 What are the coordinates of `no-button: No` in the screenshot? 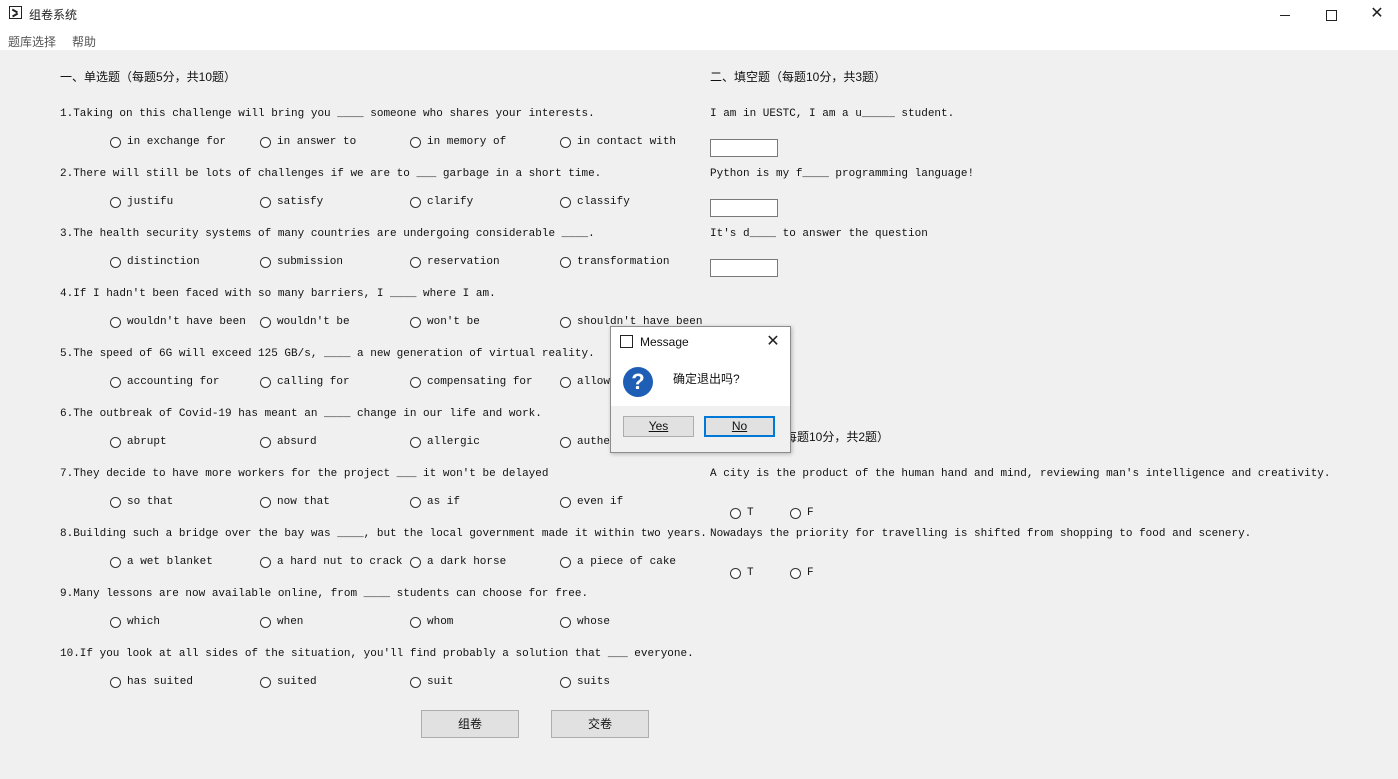 It's located at (739, 426).